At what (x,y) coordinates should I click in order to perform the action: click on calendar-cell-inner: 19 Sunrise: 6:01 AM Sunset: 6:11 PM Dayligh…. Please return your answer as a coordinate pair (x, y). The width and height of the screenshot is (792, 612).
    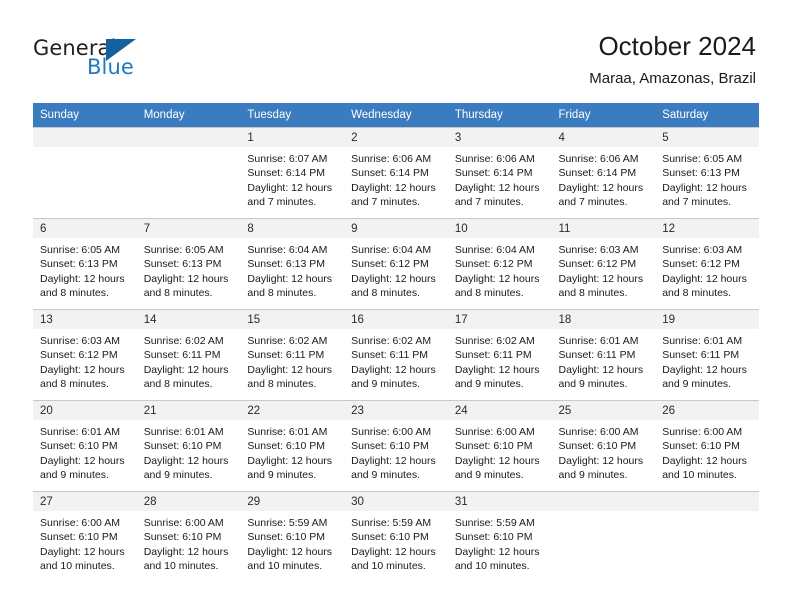
    Looking at the image, I should click on (707, 355).